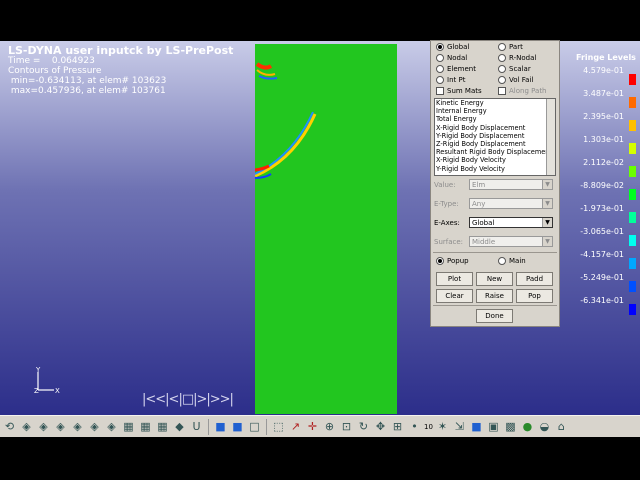 This screenshot has height=480, width=640. I want to click on value-select: Elm ▼, so click(511, 184).